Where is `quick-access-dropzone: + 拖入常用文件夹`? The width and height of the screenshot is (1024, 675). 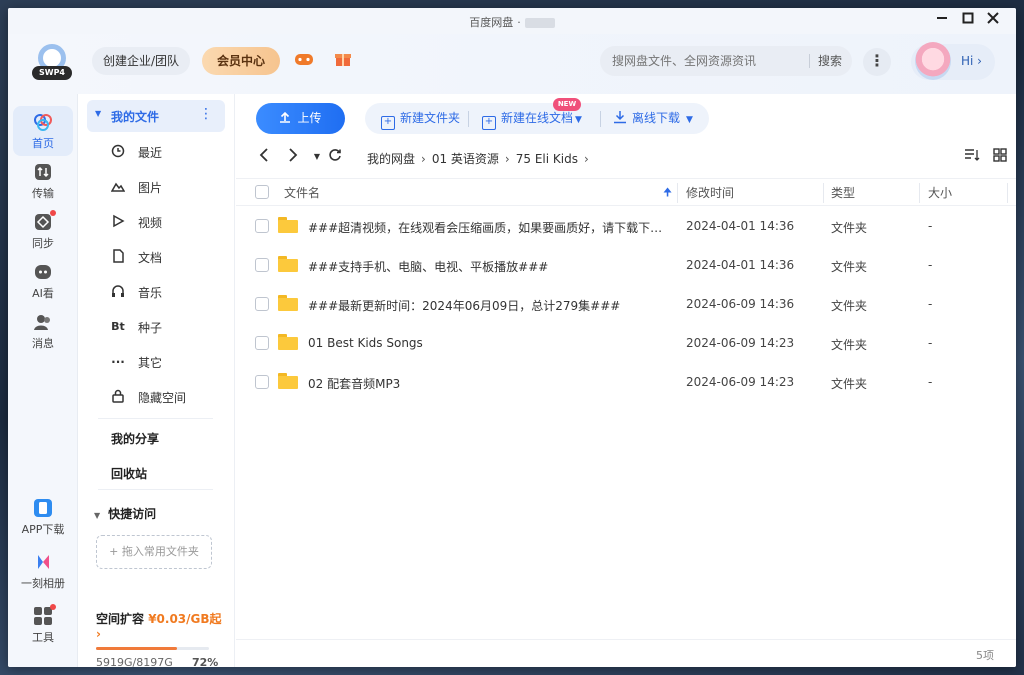 quick-access-dropzone: + 拖入常用文件夹 is located at coordinates (154, 552).